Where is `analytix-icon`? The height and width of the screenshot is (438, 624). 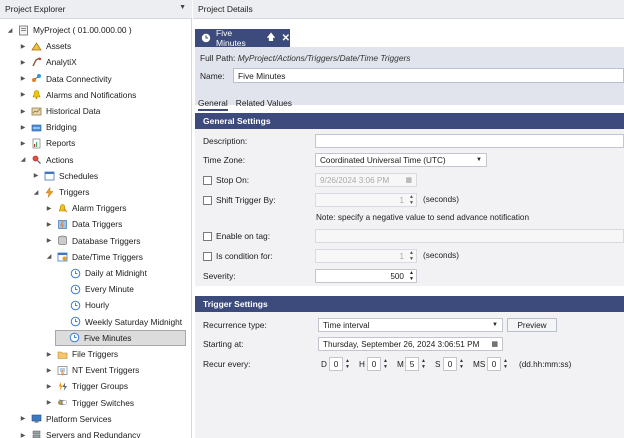 analytix-icon is located at coordinates (36, 62).